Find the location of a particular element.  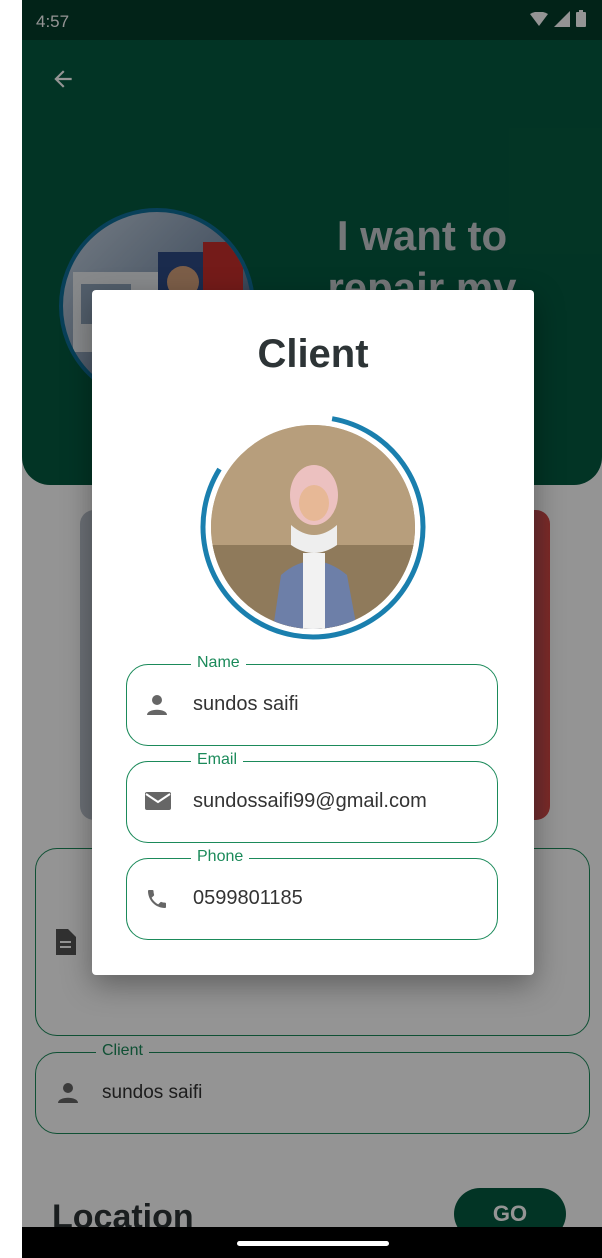

email-field: Email sundossaifi99@gmail.com is located at coordinates (312, 797).